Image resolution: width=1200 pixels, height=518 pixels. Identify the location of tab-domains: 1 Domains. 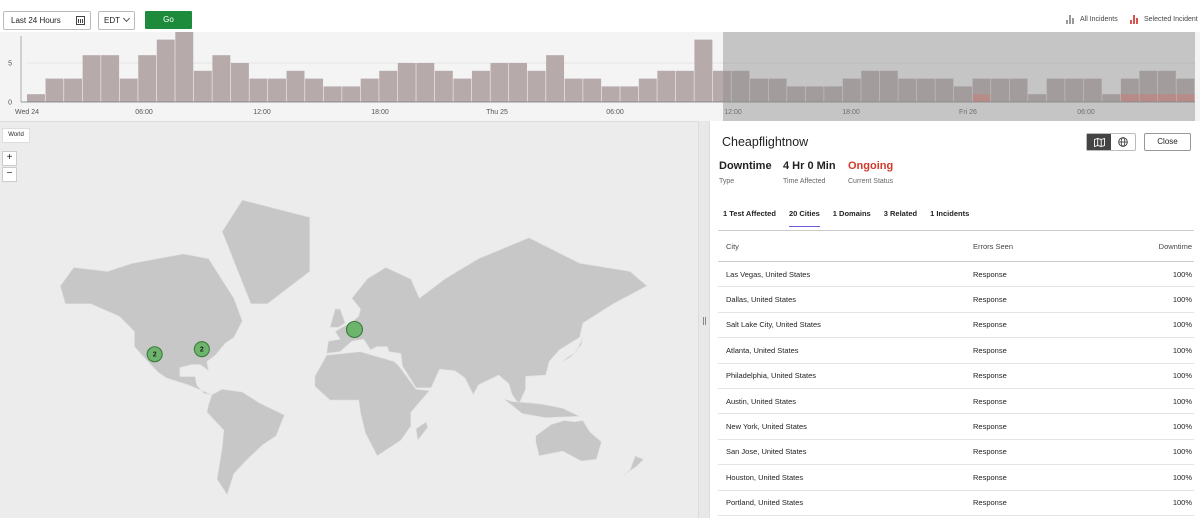
(852, 220).